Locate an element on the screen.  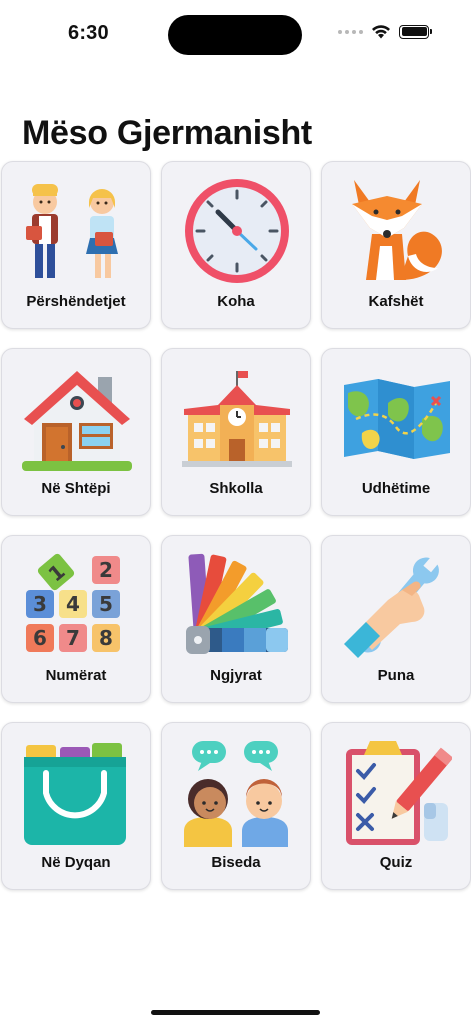
category-tile-greetings: Përshëndetjet is located at coordinates (76, 245).